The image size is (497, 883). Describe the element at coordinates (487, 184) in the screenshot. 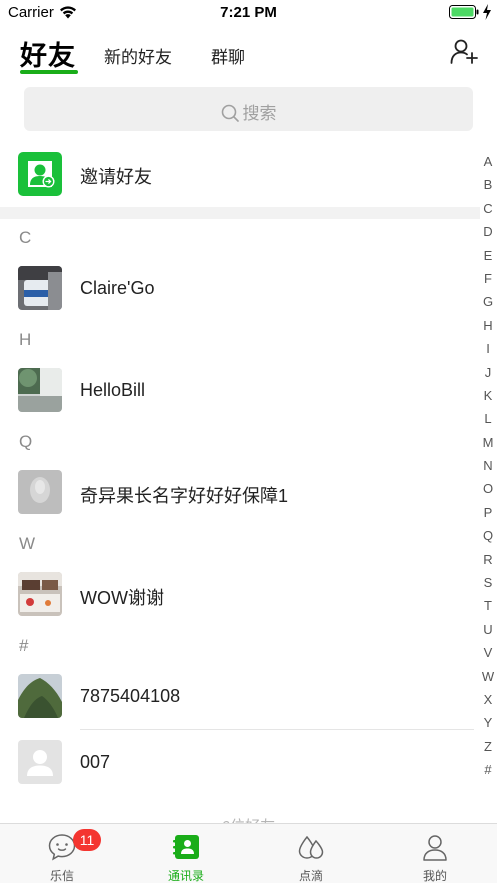

I see `alphabet-index-letter: B` at that location.